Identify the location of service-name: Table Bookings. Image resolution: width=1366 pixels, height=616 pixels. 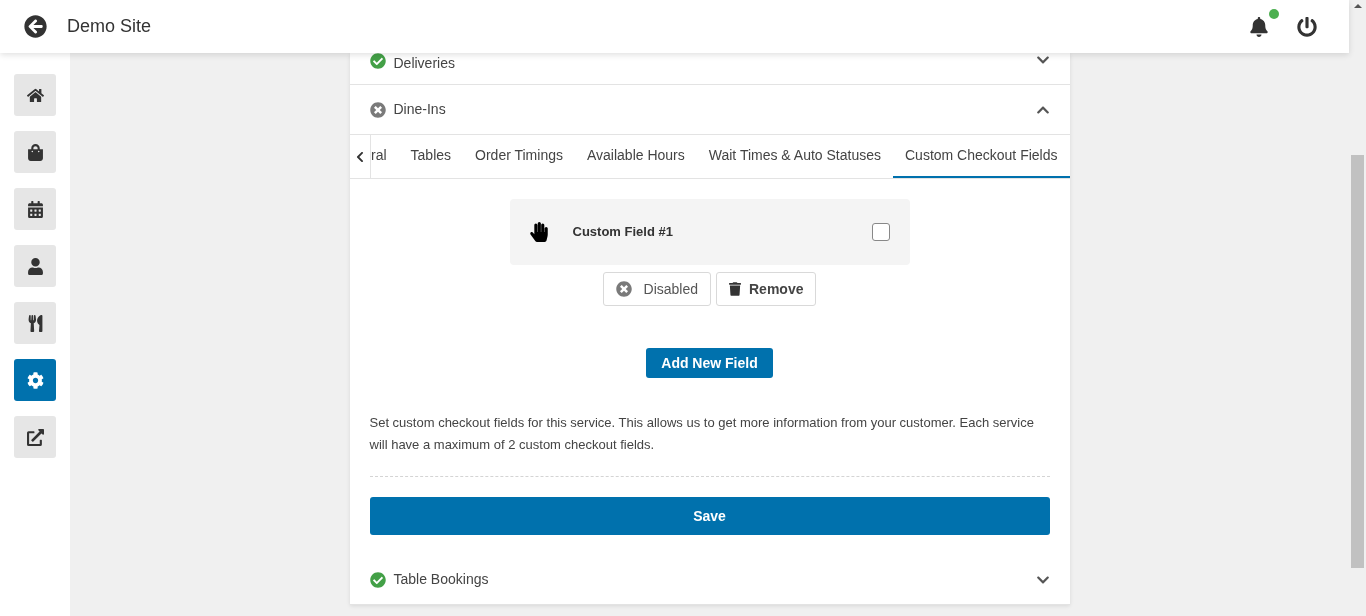
(441, 579).